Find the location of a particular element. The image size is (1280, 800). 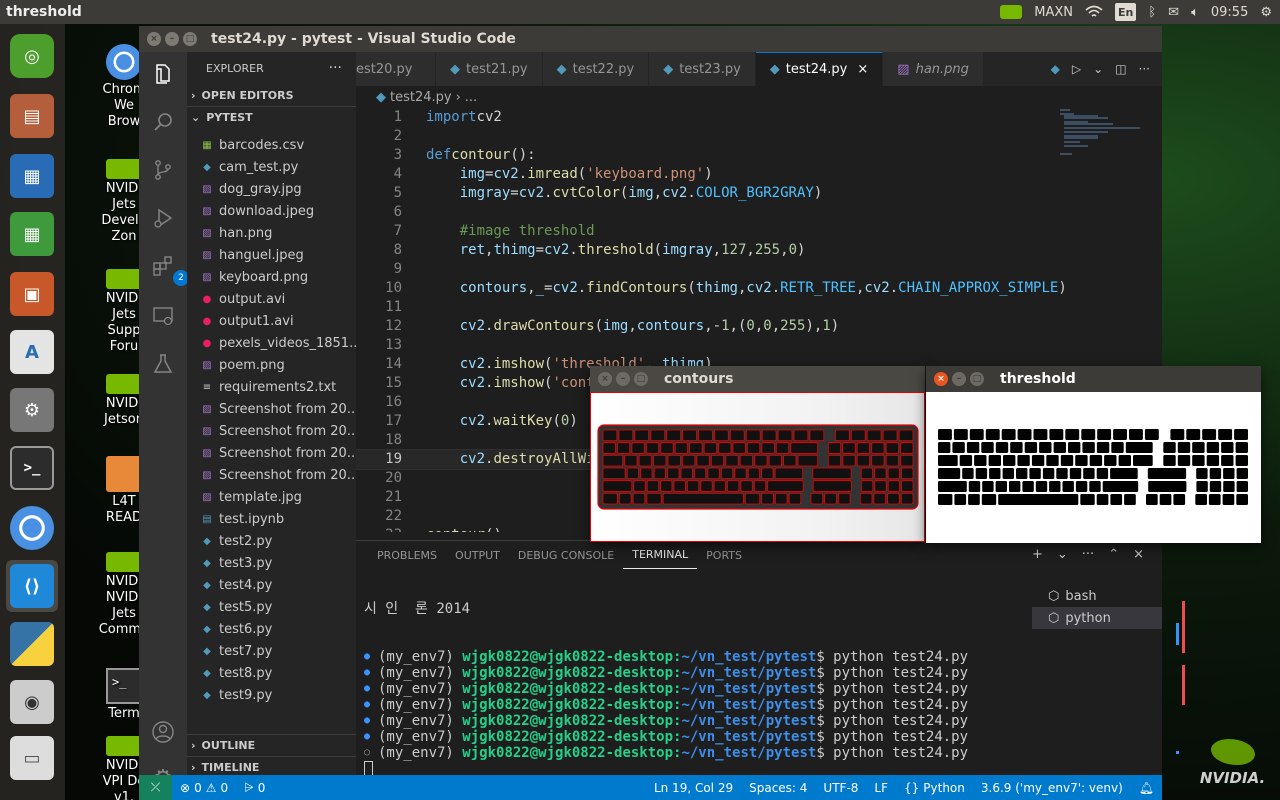

launcher-vscode: ⟨⟩ is located at coordinates (32, 586).